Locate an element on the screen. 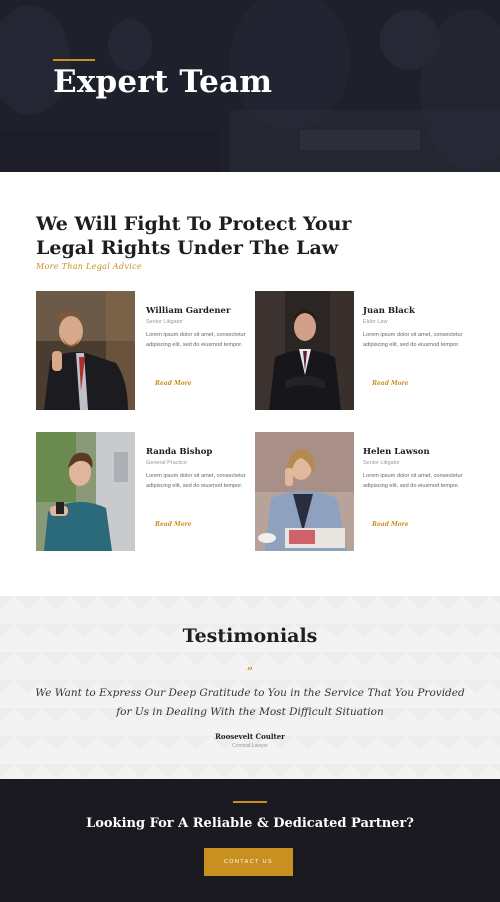  section-subheading: More Than Legal Advice is located at coordinates (89, 266).